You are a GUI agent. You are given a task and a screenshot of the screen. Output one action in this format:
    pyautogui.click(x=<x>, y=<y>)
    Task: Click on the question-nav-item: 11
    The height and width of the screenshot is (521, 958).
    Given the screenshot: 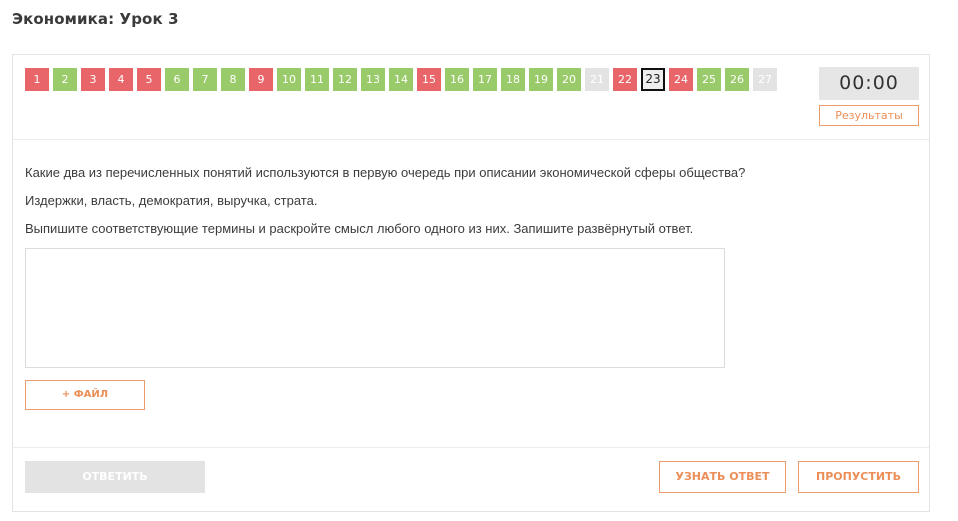 What is the action you would take?
    pyautogui.click(x=317, y=79)
    